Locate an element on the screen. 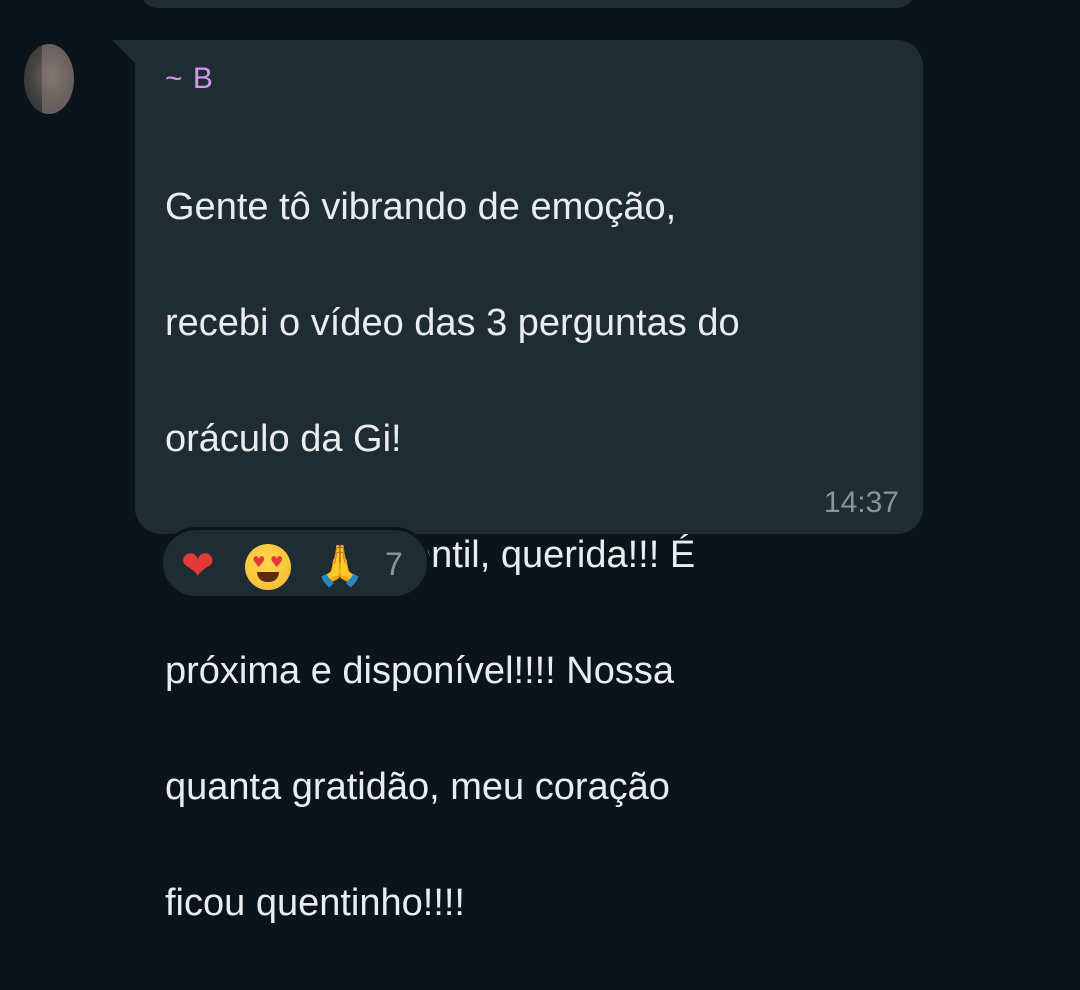  message-timestamp: 14:37 is located at coordinates (861, 502).